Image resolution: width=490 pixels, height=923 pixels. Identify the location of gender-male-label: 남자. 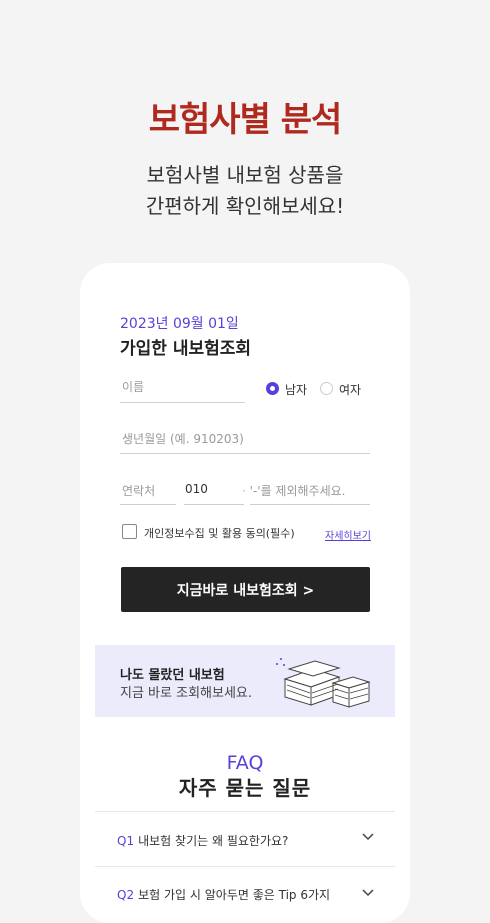
(296, 389).